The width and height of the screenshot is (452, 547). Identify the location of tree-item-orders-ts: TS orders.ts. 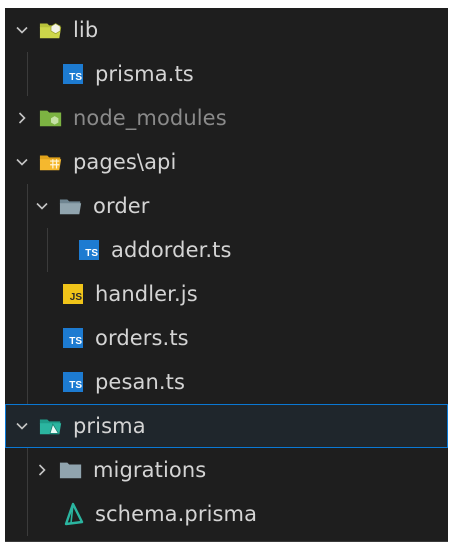
(226, 338).